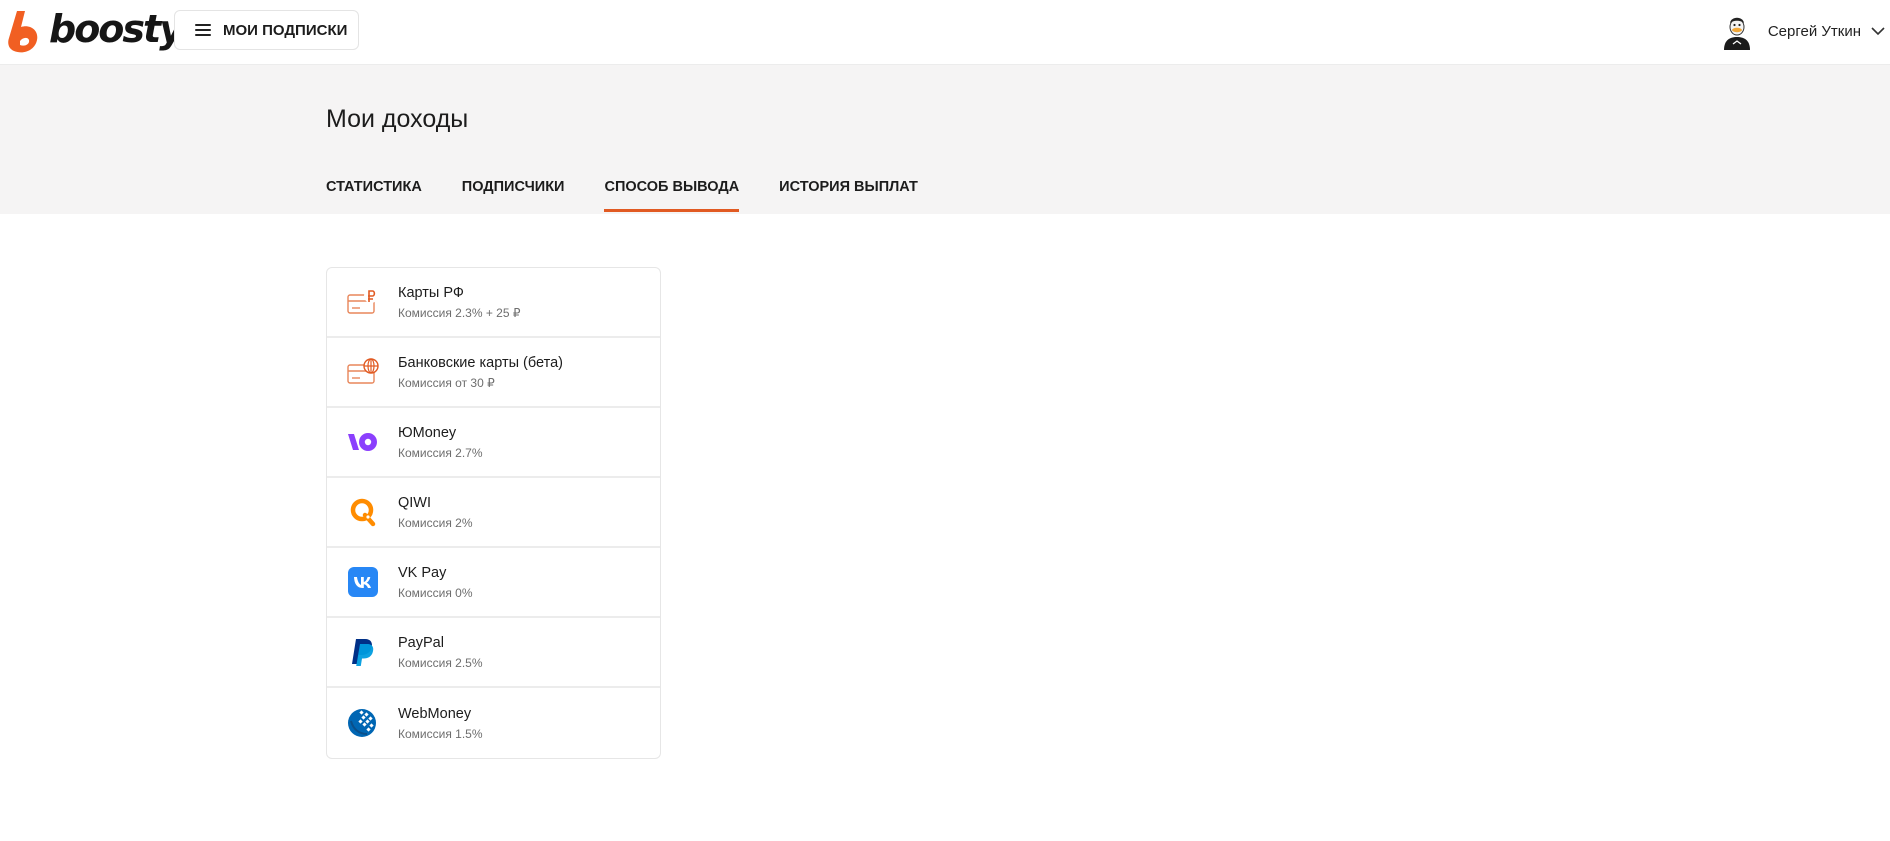 The width and height of the screenshot is (1890, 841). Describe the element at coordinates (363, 512) in the screenshot. I see `qiwi-icon` at that location.